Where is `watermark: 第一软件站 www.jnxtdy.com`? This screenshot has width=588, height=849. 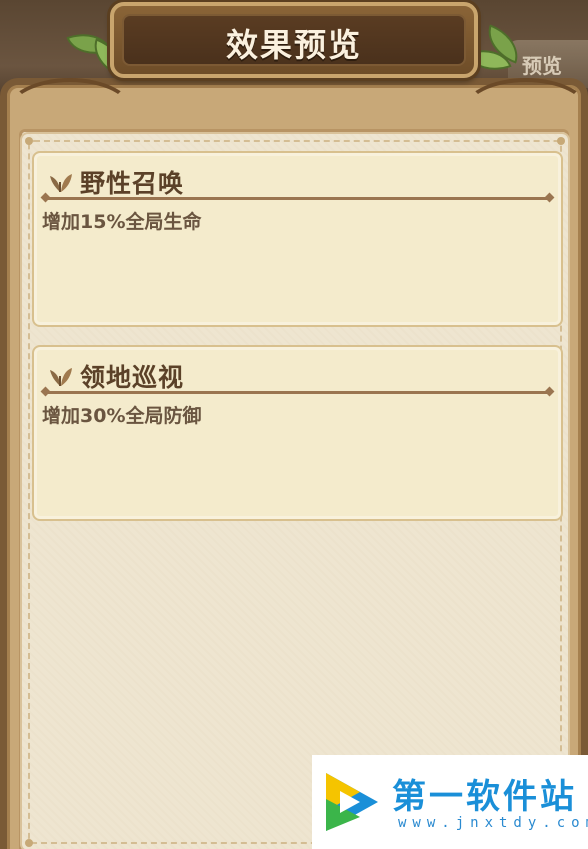
watermark: 第一软件站 www.jnxtdy.com is located at coordinates (450, 802).